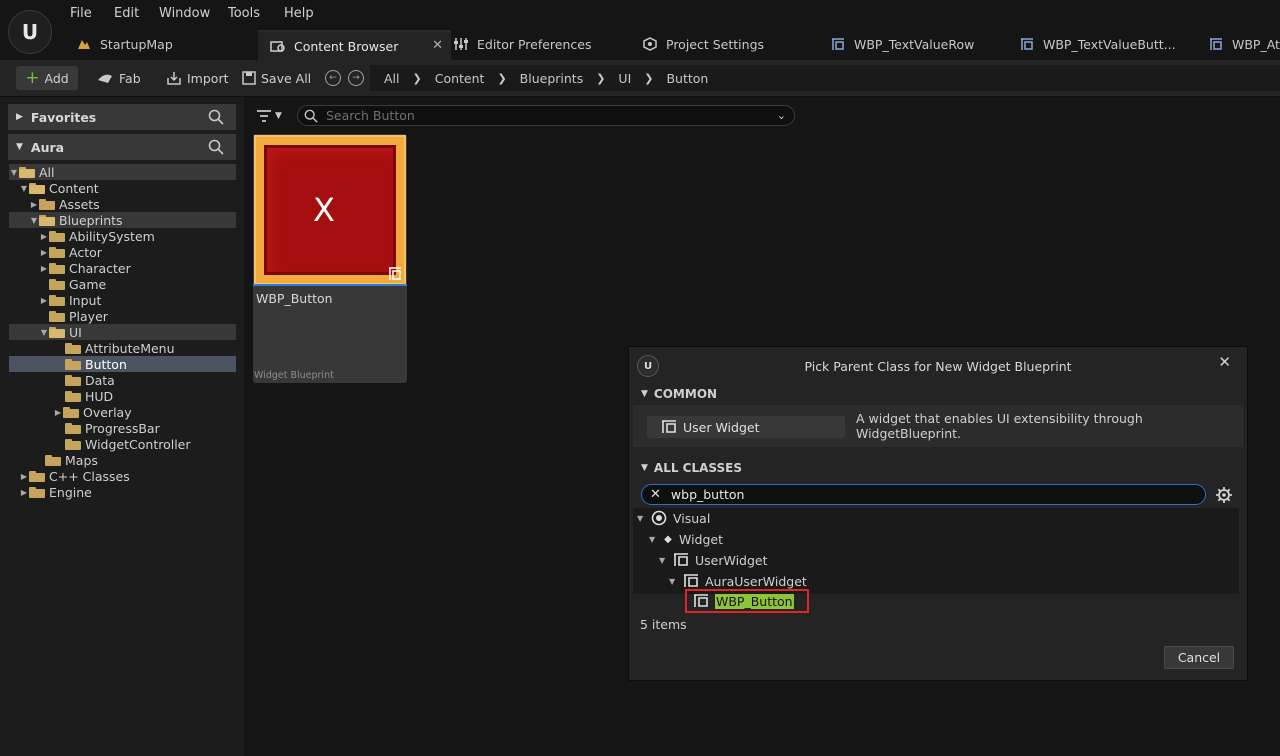 The image size is (1280, 756). Describe the element at coordinates (122, 364) in the screenshot. I see `tree-item-button: Button` at that location.